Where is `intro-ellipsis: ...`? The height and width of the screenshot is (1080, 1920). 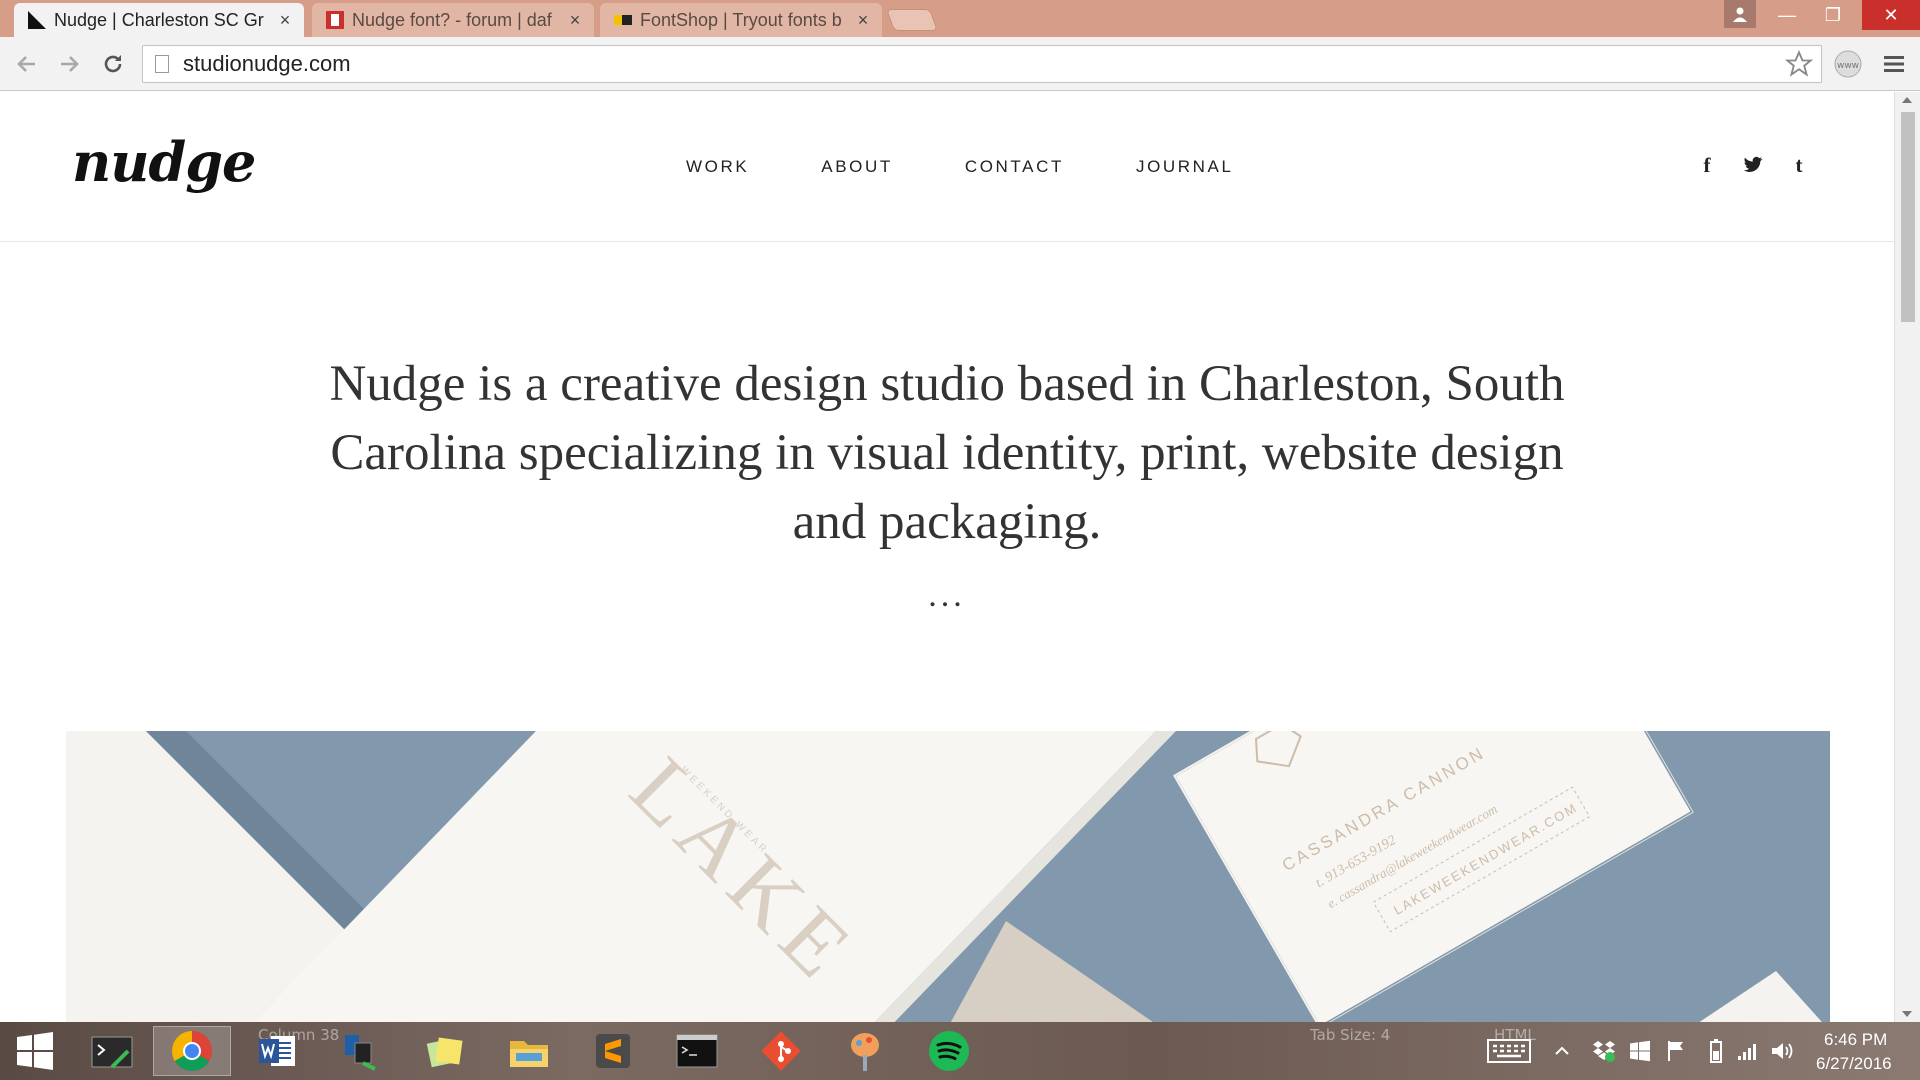
intro-ellipsis: ... is located at coordinates (947, 595).